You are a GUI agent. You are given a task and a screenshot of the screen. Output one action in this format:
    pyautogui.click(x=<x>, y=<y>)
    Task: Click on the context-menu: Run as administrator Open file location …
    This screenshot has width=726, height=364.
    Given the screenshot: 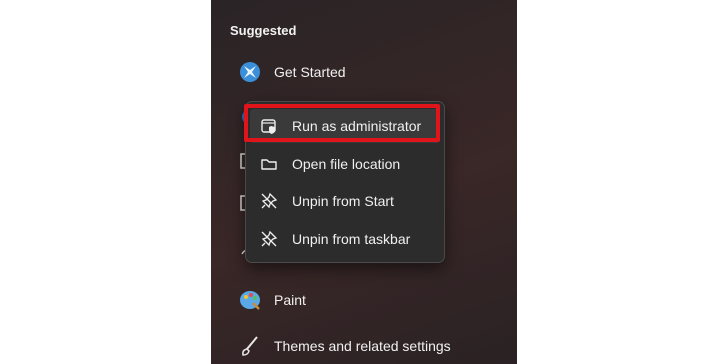 What is the action you would take?
    pyautogui.click(x=345, y=182)
    